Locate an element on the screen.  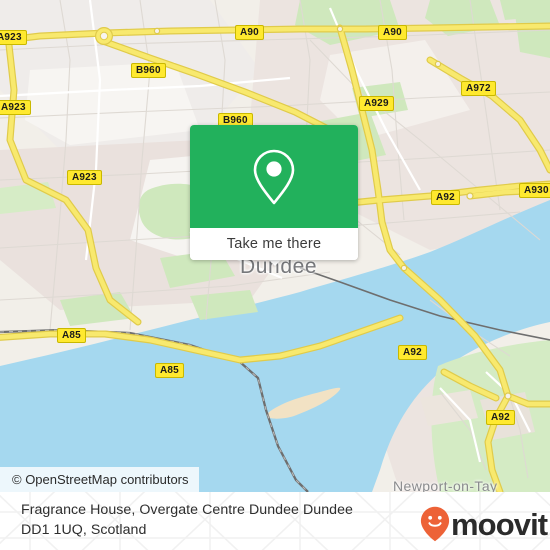
location-callout-card: Take me there is located at coordinates (274, 192).